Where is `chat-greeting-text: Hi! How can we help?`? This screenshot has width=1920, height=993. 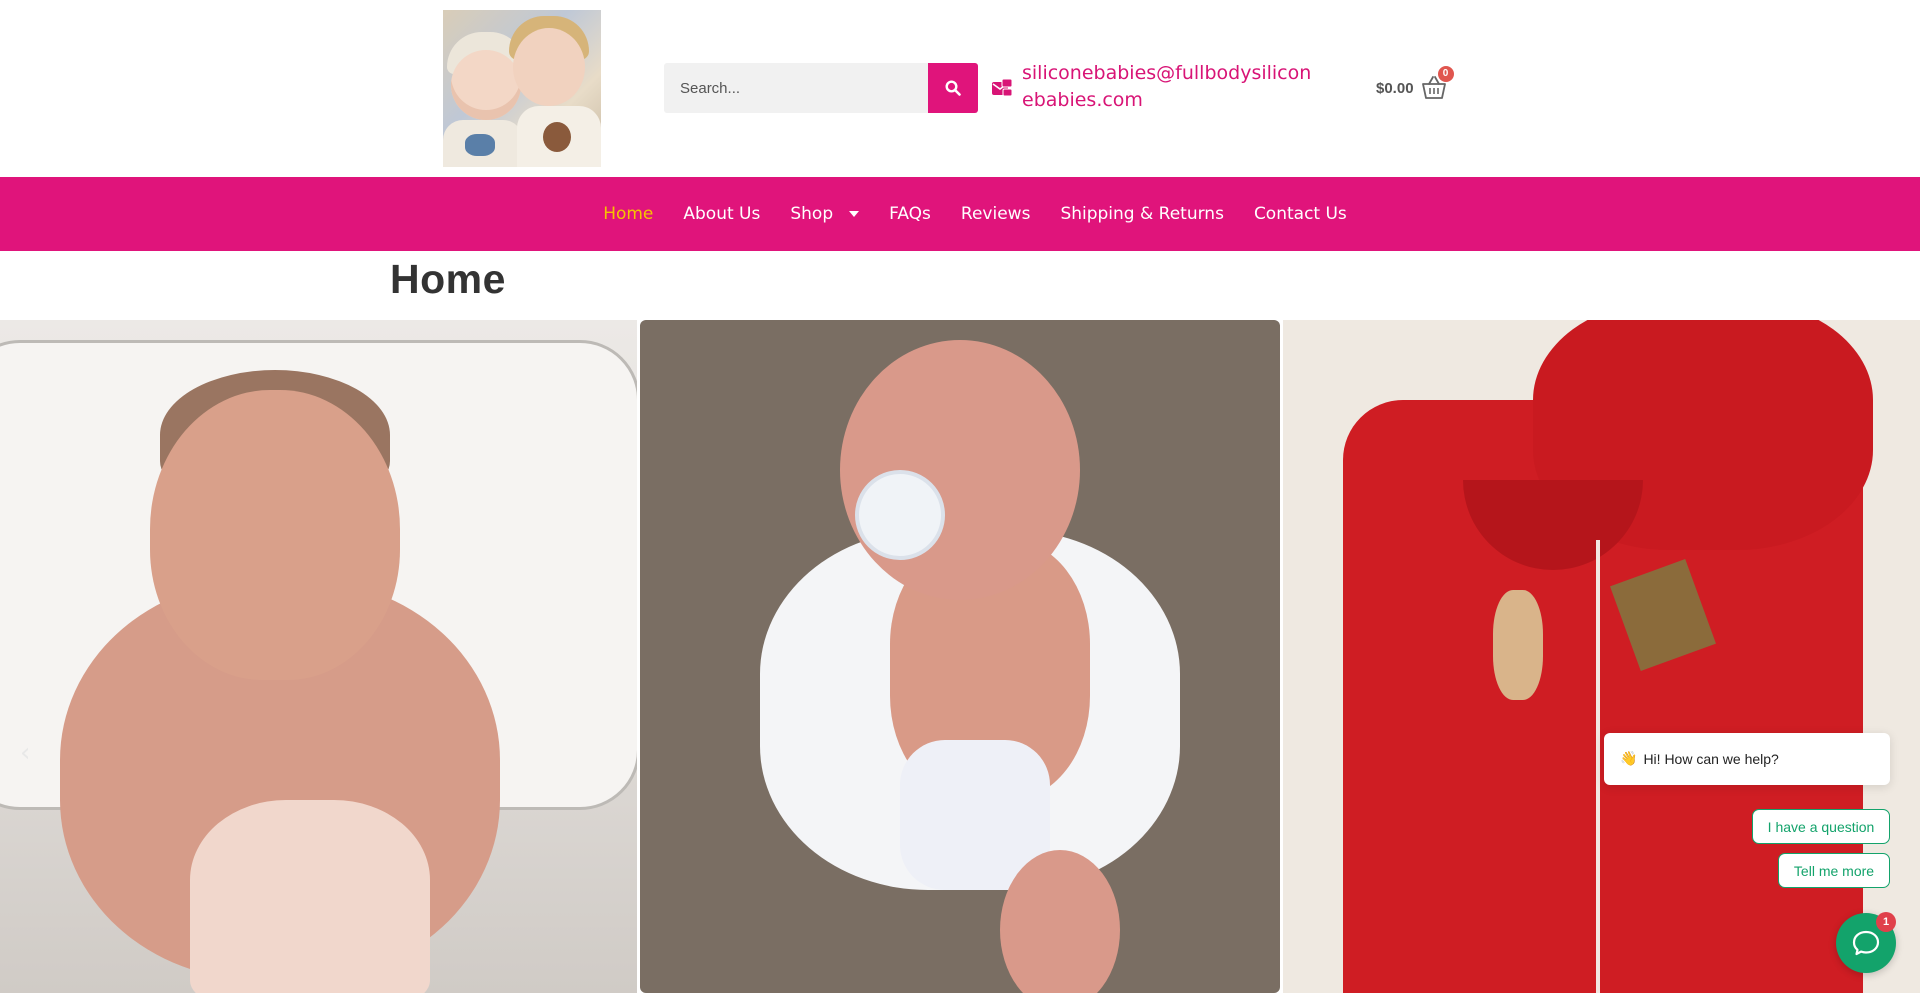 chat-greeting-text: Hi! How can we help? is located at coordinates (1711, 759).